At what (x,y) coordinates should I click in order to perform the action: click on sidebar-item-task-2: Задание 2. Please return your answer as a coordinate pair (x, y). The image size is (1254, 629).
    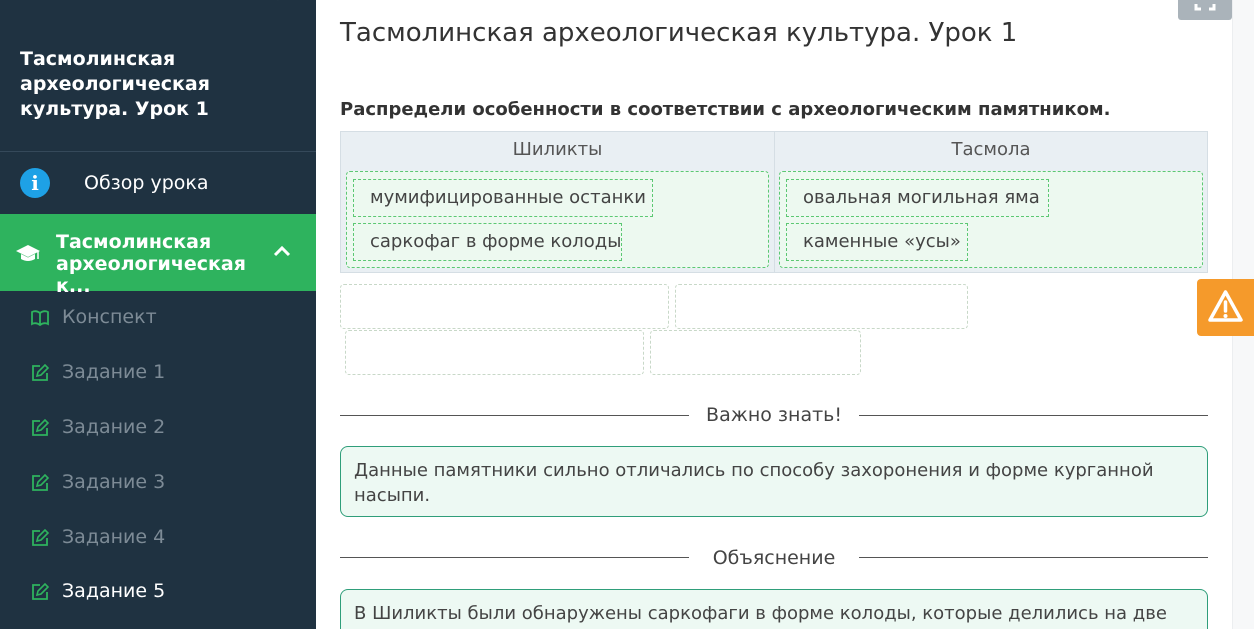
    Looking at the image, I should click on (158, 428).